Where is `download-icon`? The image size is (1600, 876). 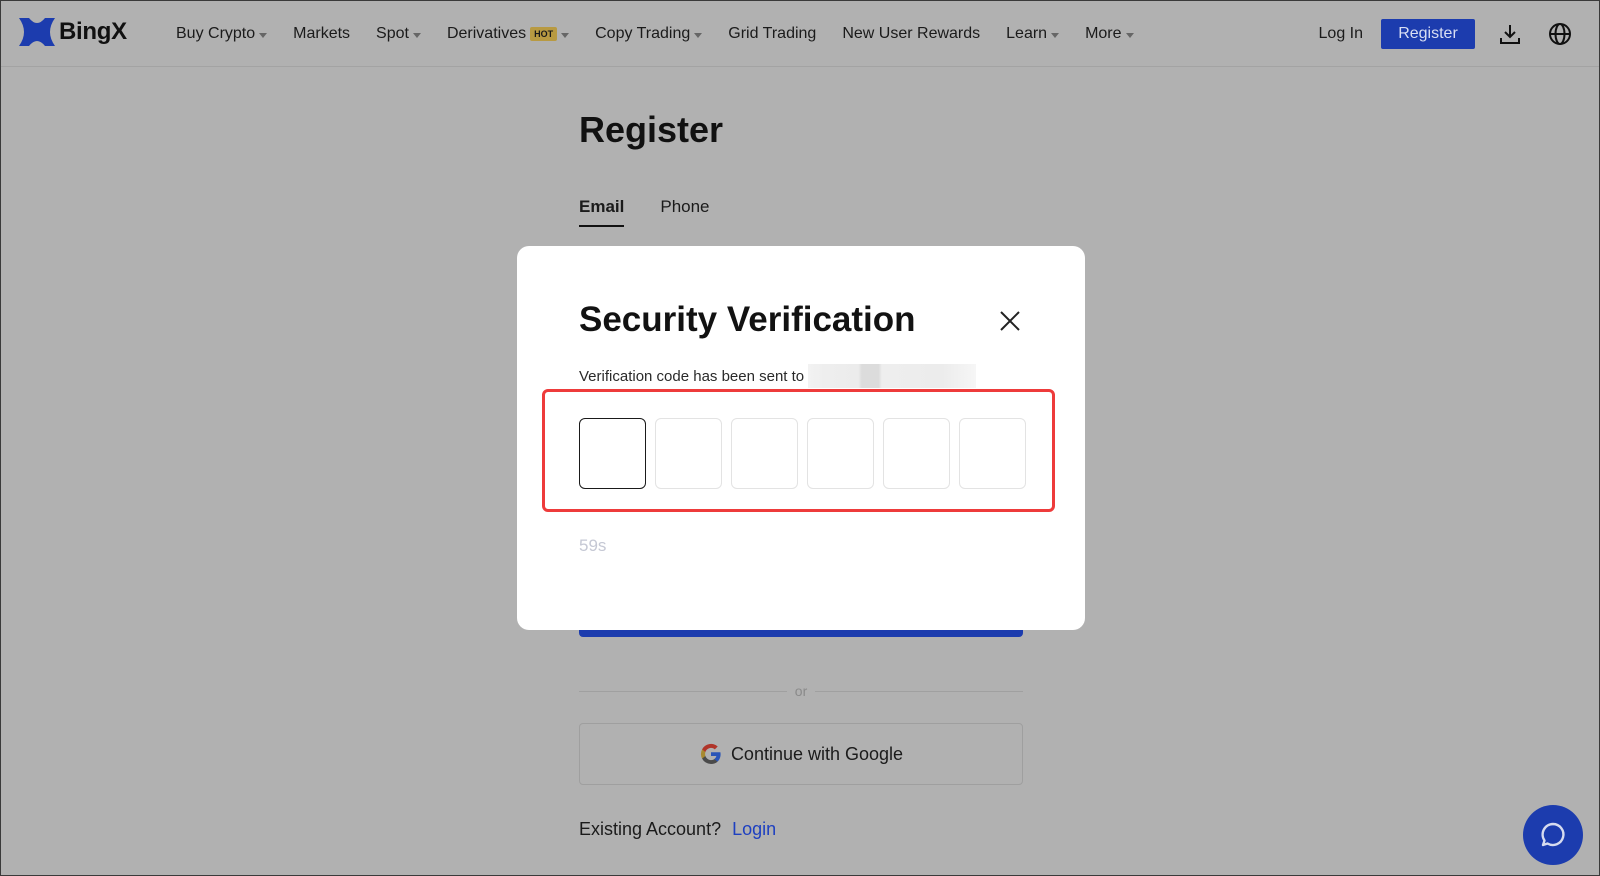 download-icon is located at coordinates (1510, 34).